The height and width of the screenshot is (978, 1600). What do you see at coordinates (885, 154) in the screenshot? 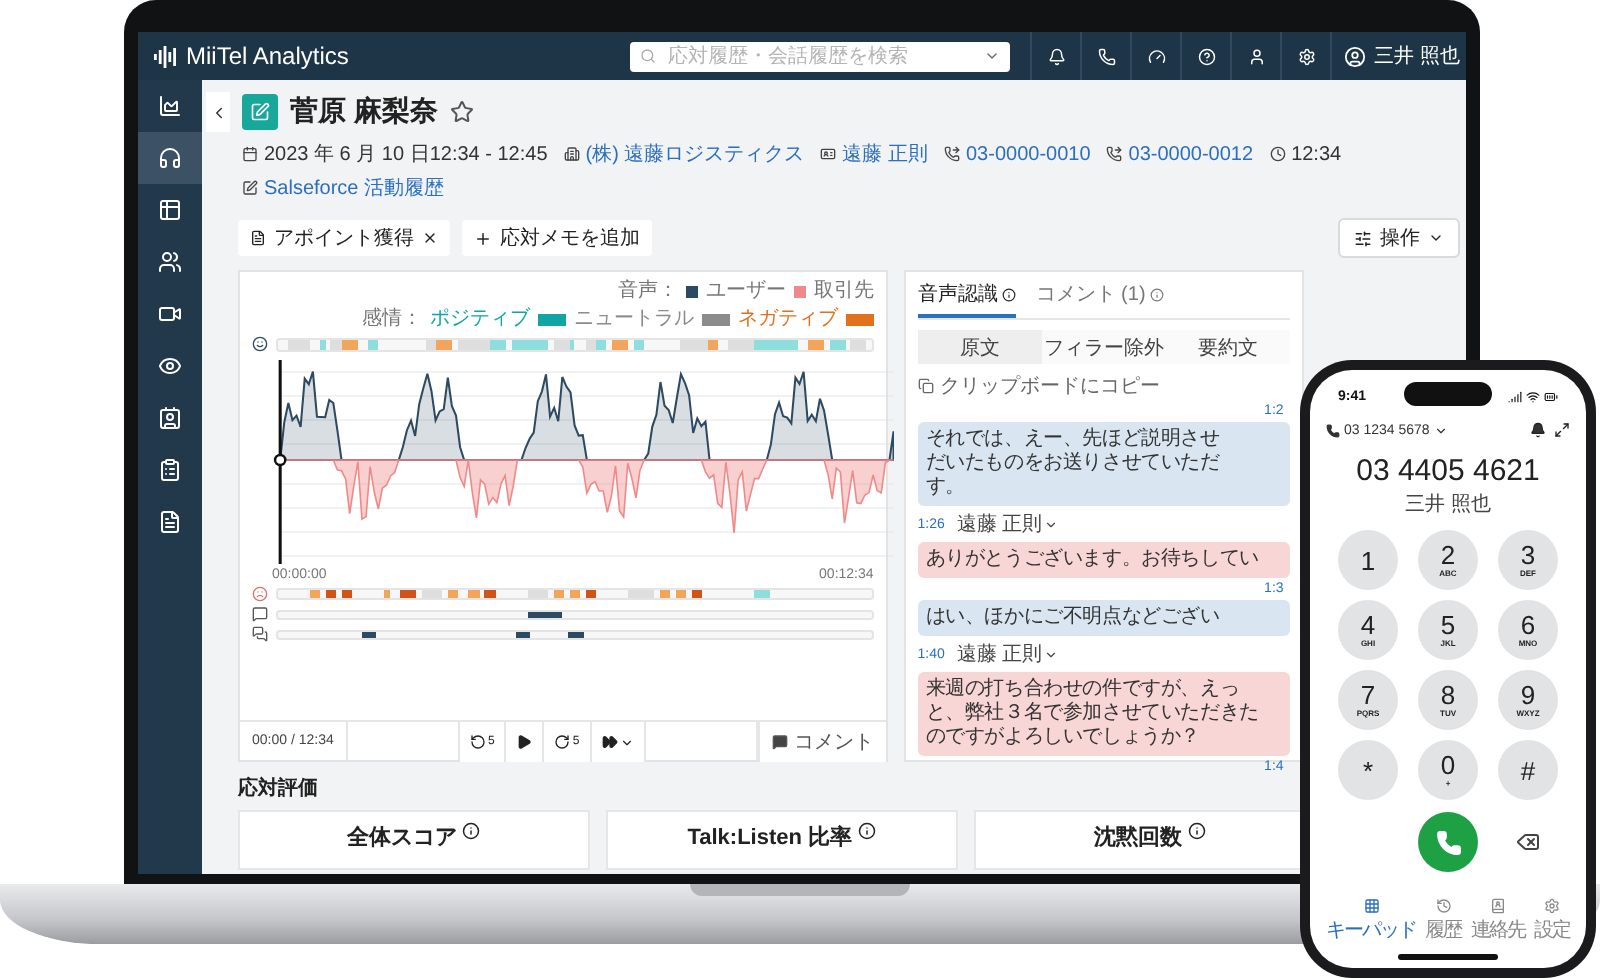
I see `meta-link: 遠藤 正則` at bounding box center [885, 154].